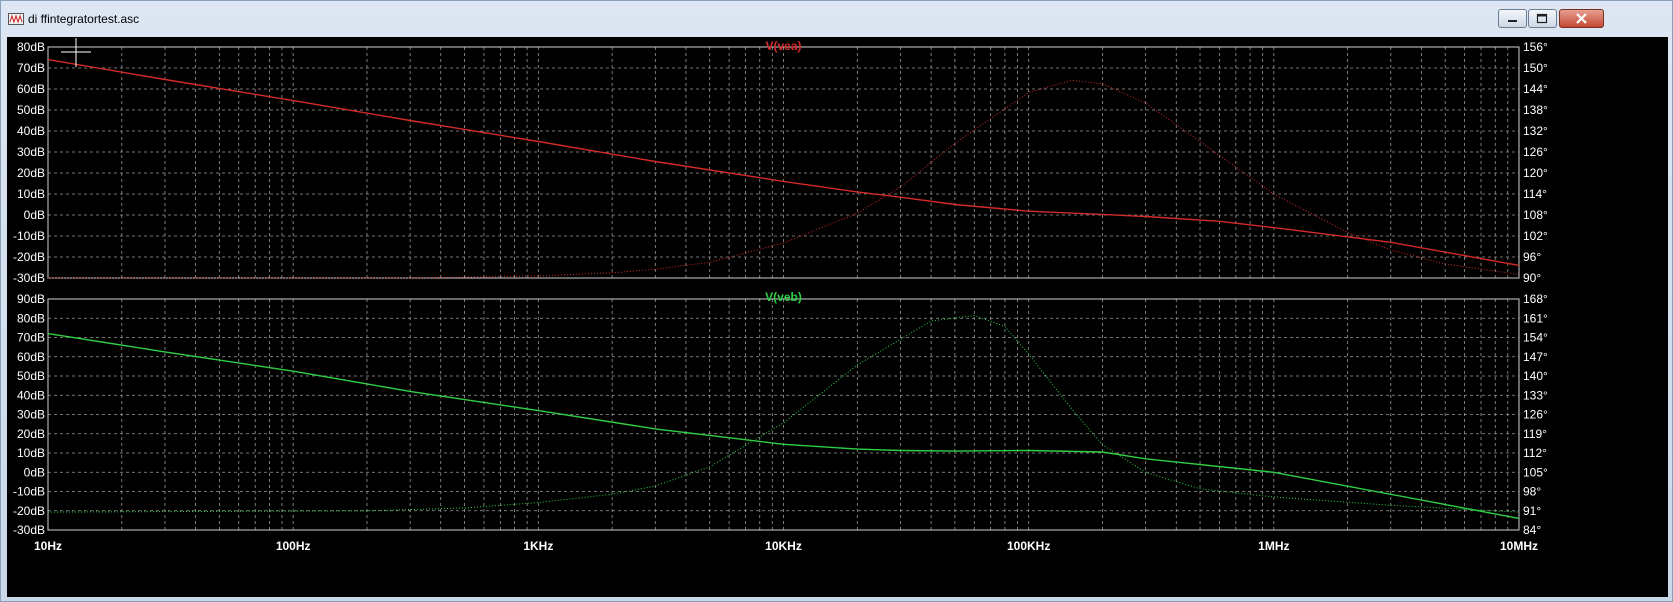 Image resolution: width=1673 pixels, height=602 pixels. I want to click on close-button, so click(1581, 18).